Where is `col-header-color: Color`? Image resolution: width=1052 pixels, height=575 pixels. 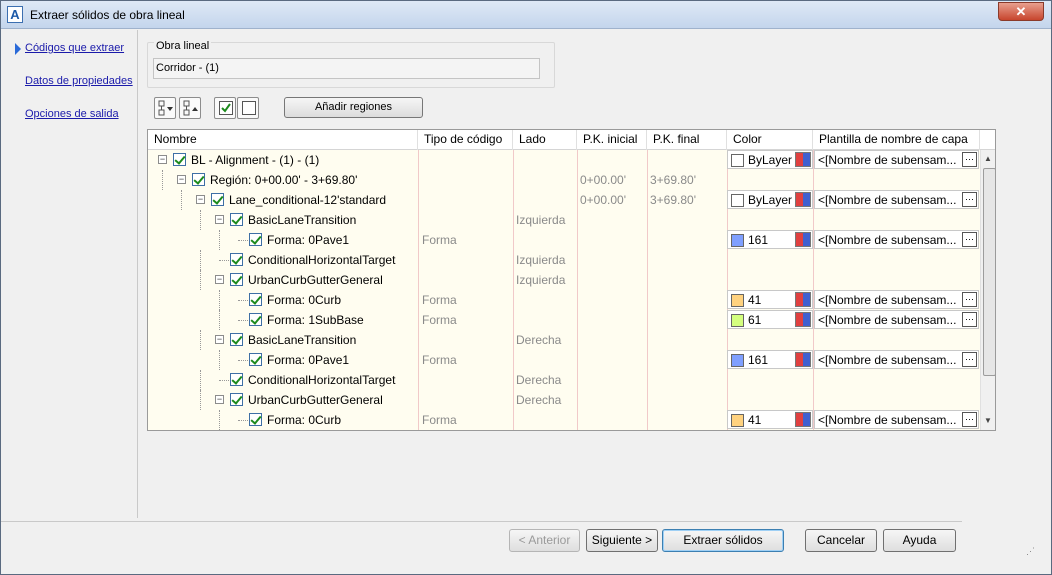
col-header-color: Color is located at coordinates (770, 140).